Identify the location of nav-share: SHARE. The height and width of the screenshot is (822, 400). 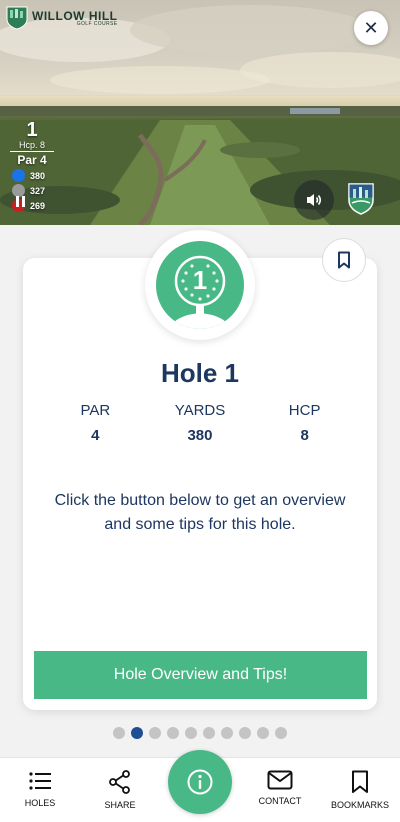
(120, 790).